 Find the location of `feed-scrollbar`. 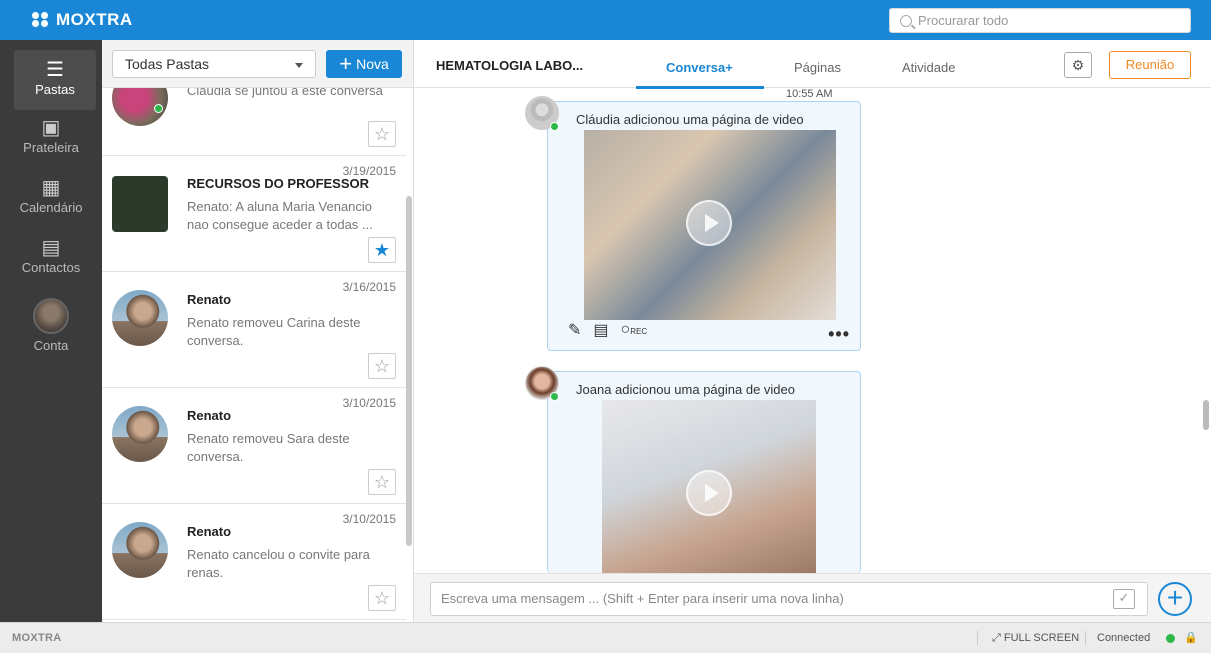

feed-scrollbar is located at coordinates (1206, 415).